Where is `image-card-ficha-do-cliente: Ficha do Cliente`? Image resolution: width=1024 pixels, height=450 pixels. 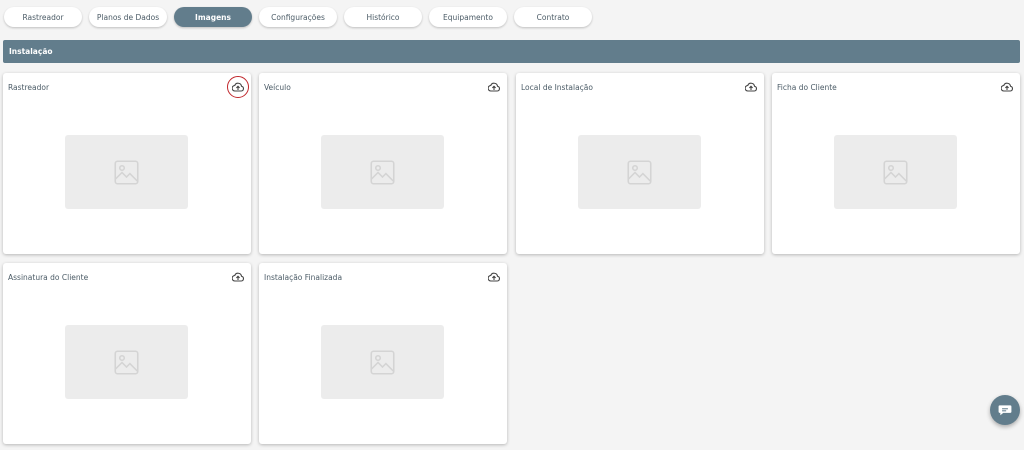 image-card-ficha-do-cliente: Ficha do Cliente is located at coordinates (896, 163).